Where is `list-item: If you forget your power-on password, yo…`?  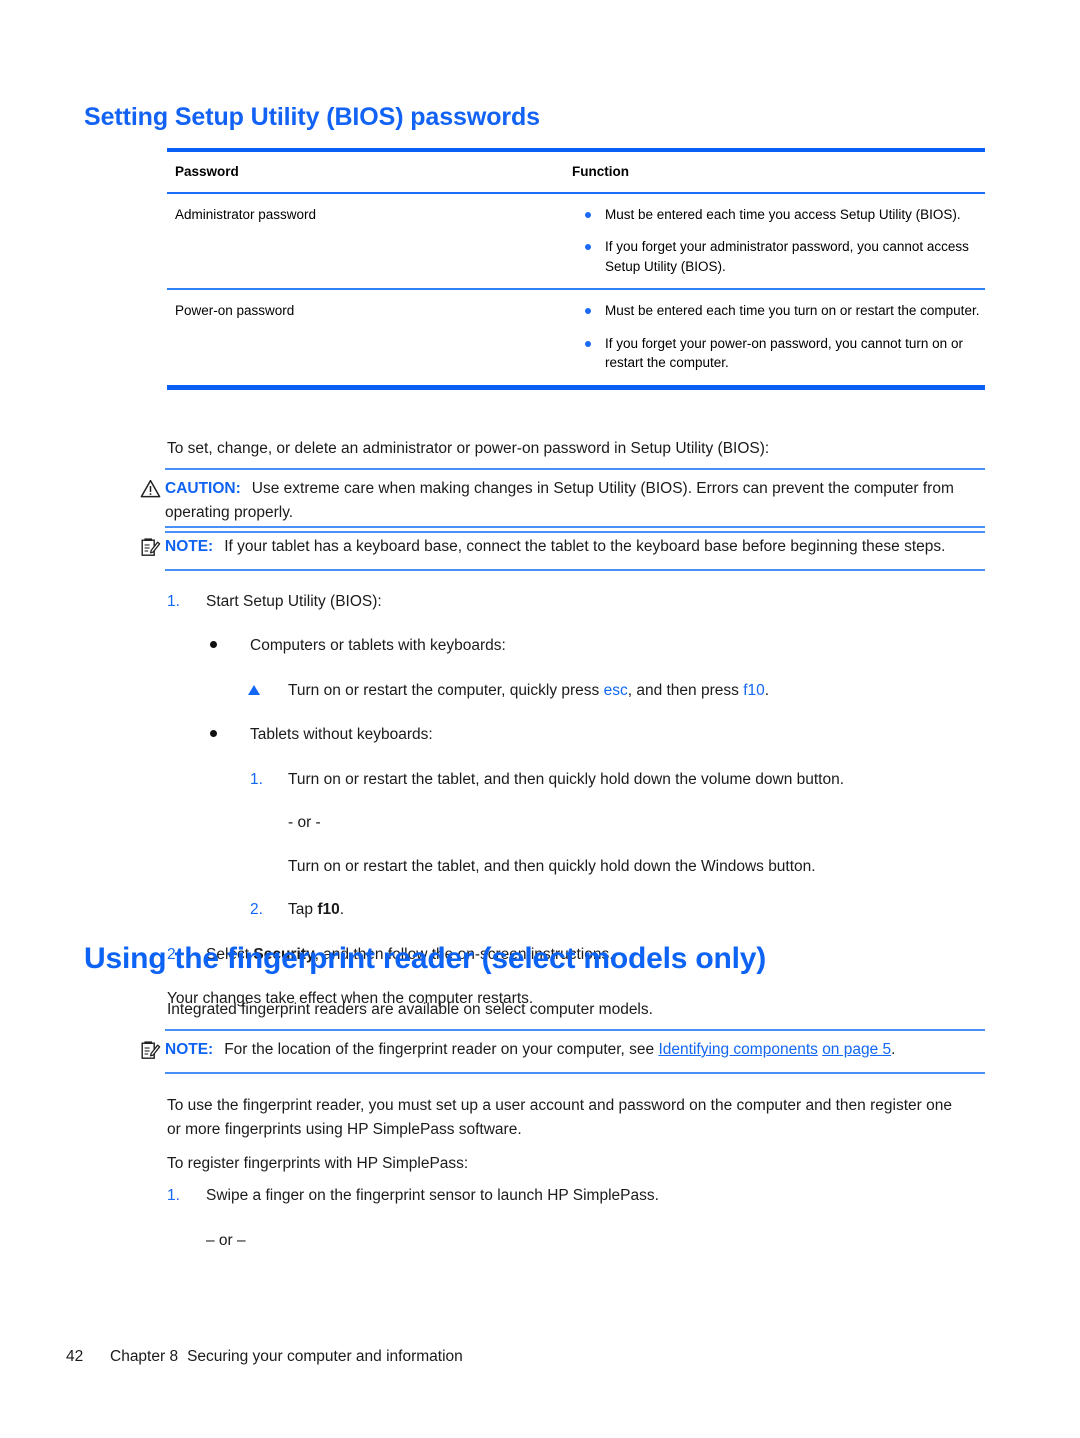
list-item: If you forget your power-on password, yo… is located at coordinates (776, 353).